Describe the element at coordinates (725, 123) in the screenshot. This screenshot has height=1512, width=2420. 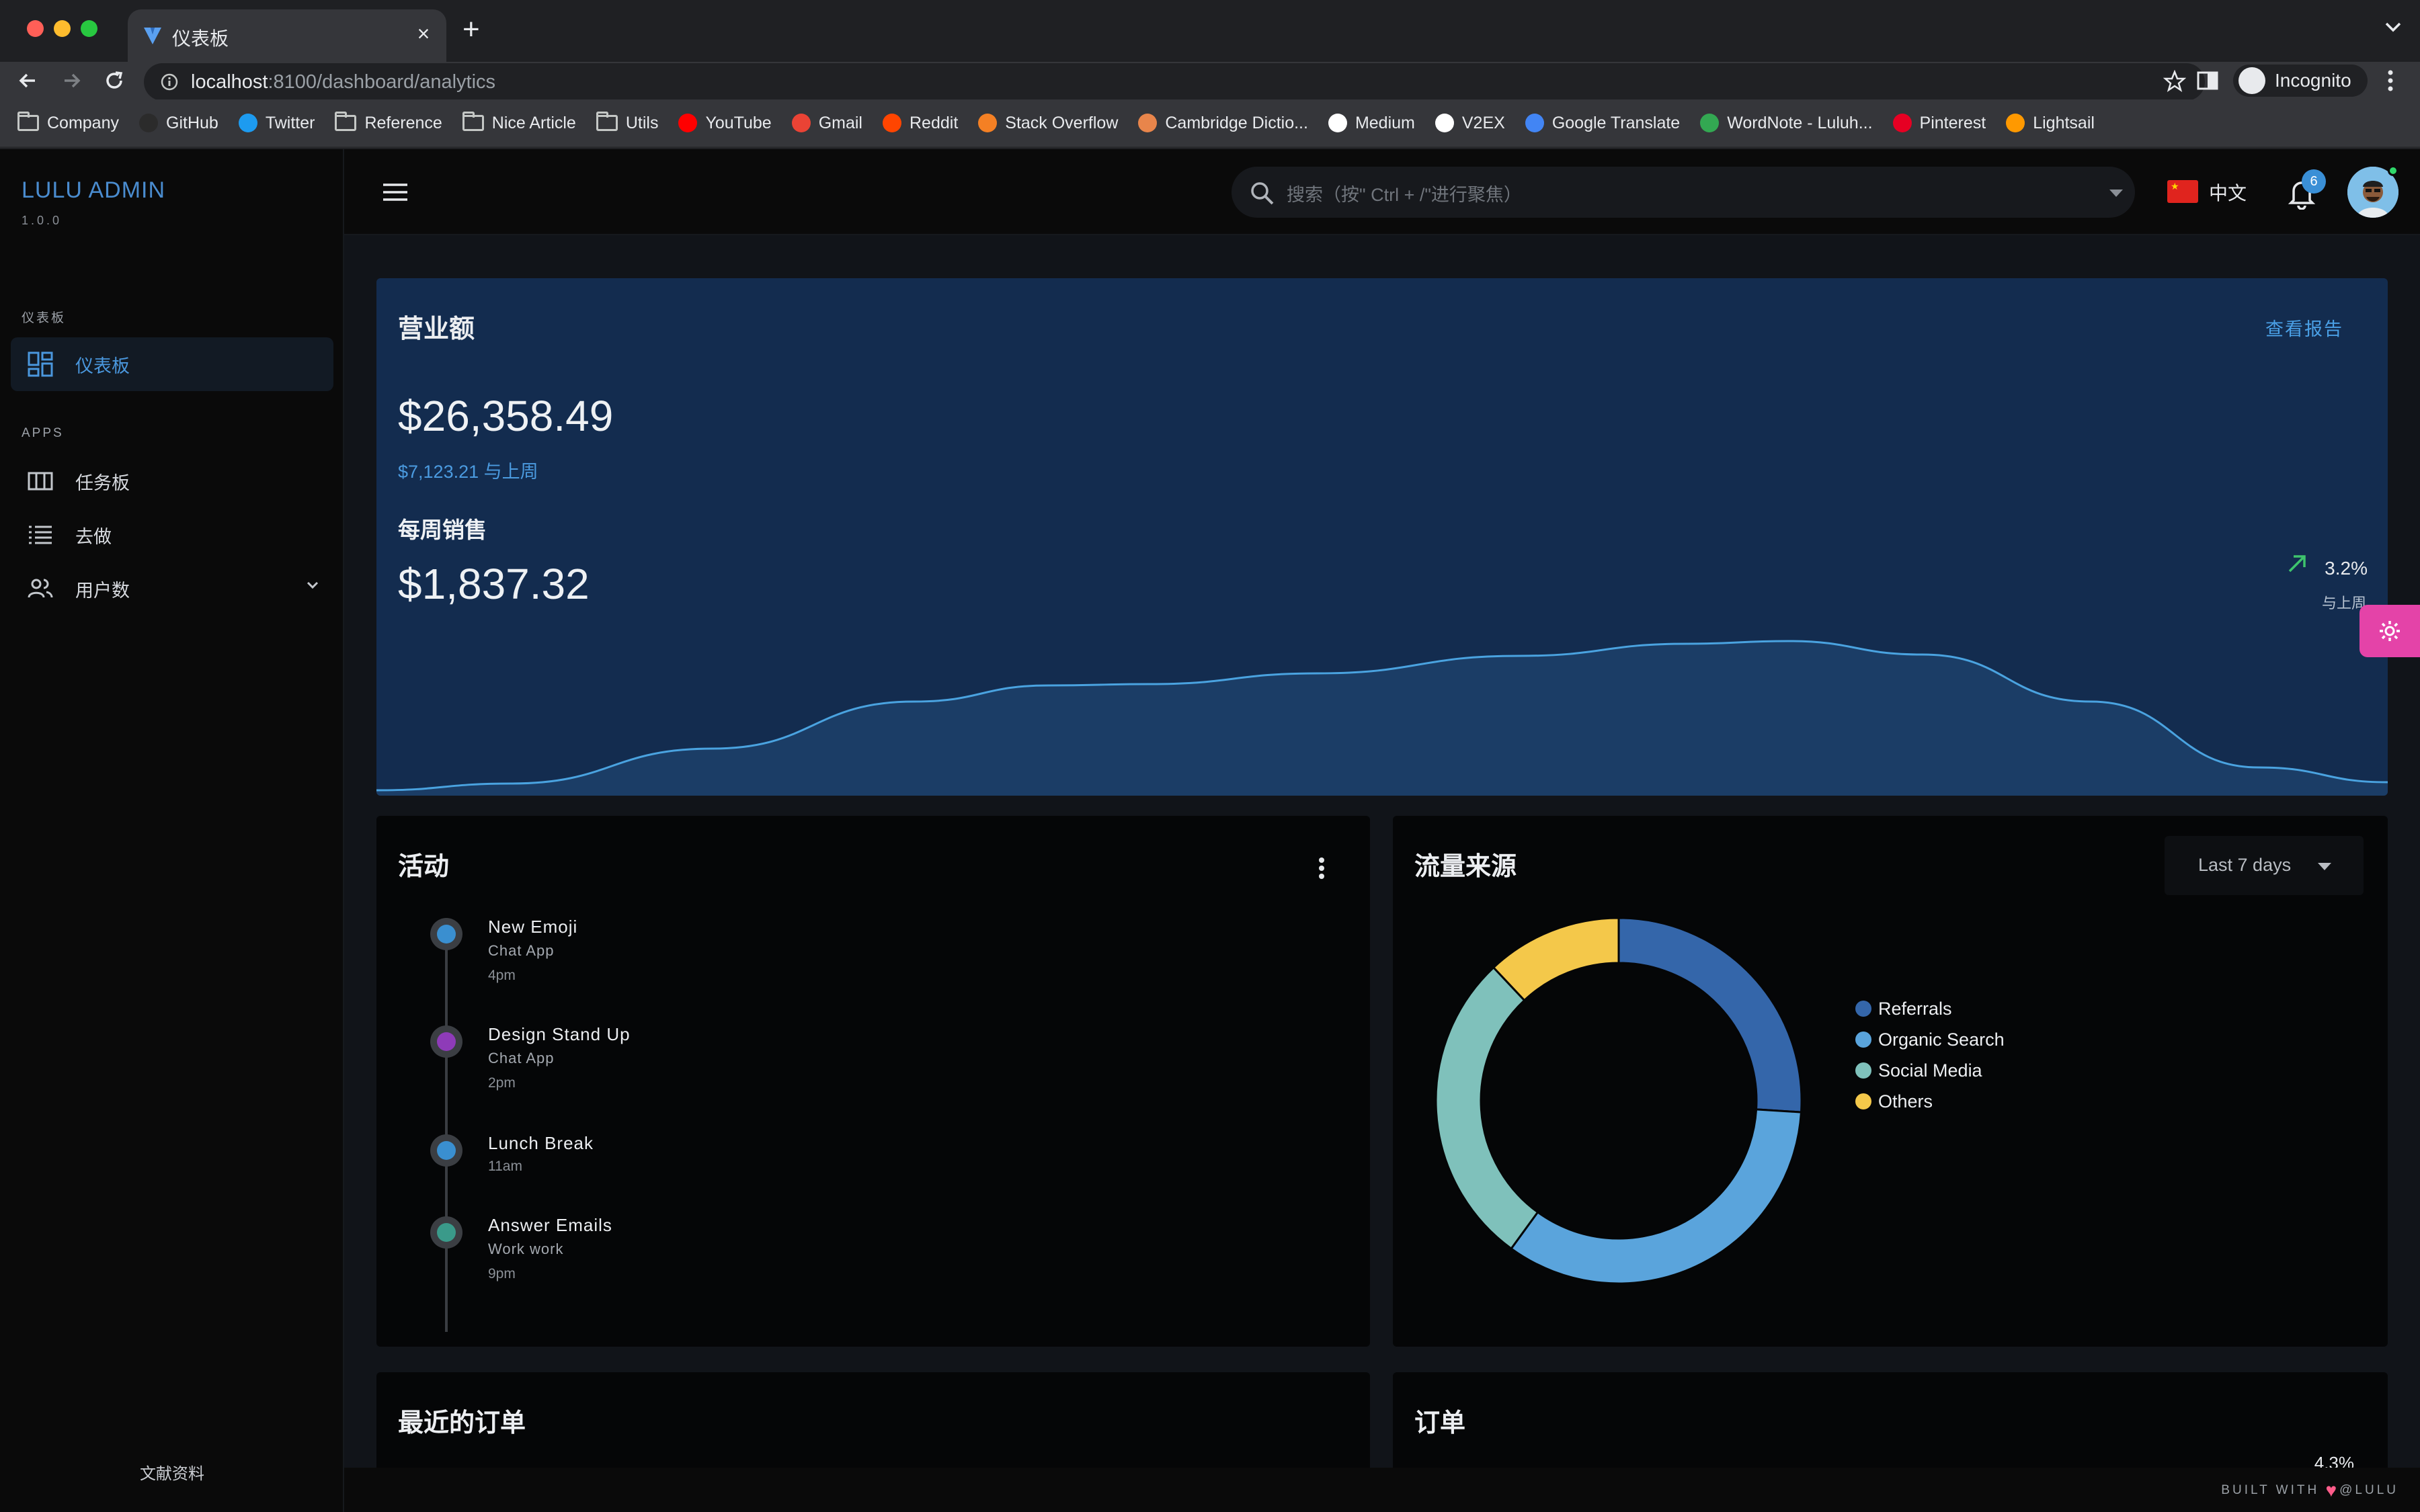
I see `bookmark-youtube: YouTube` at that location.